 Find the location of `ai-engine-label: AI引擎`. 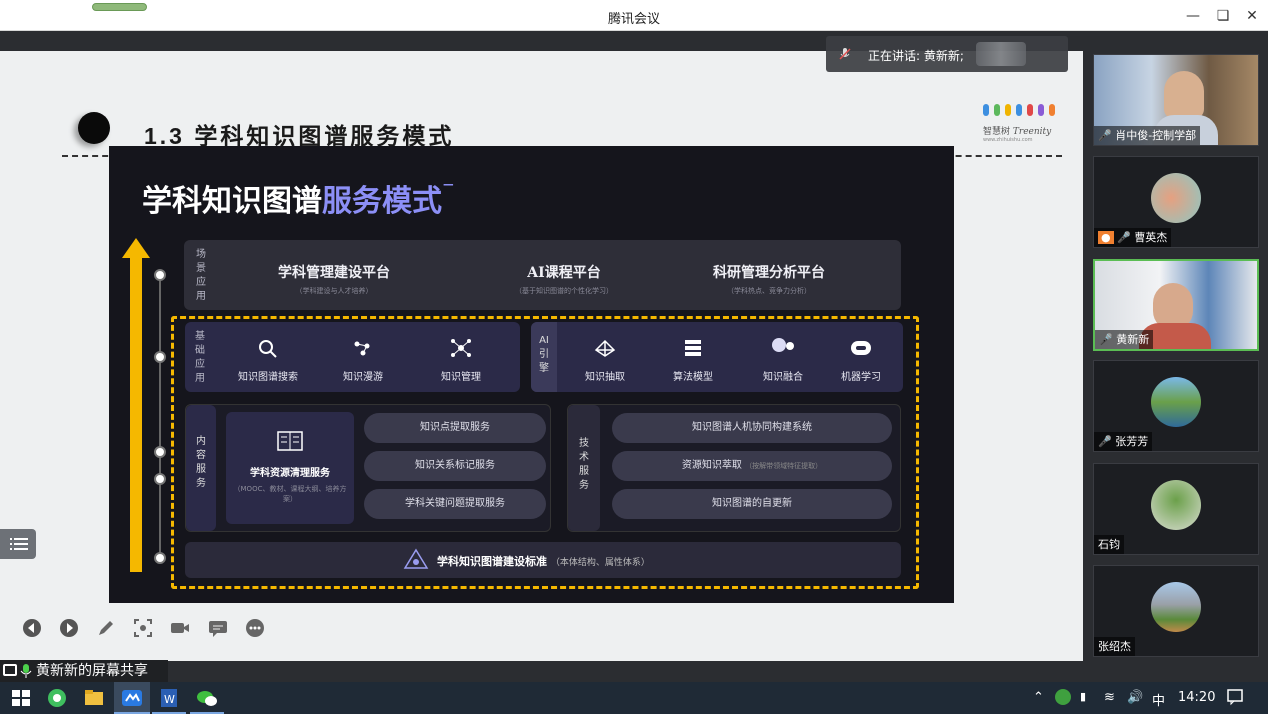

ai-engine-label: AI引擎 is located at coordinates (544, 354).